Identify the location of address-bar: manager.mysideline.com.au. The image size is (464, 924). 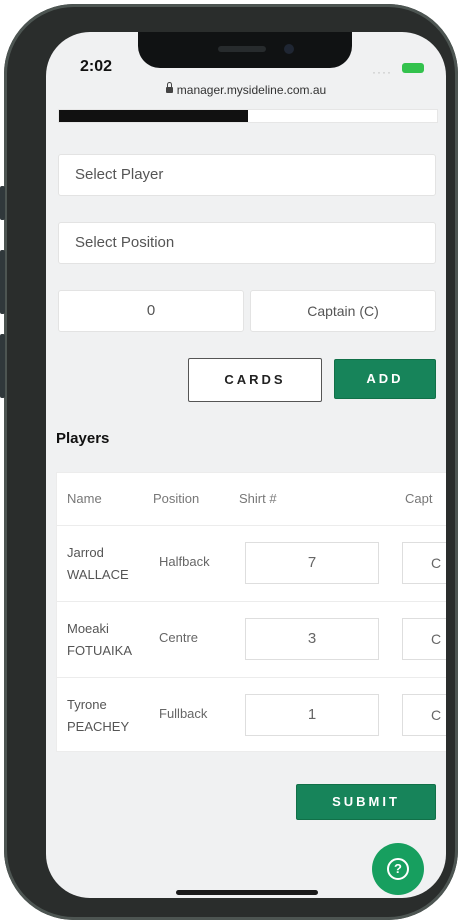
(246, 89).